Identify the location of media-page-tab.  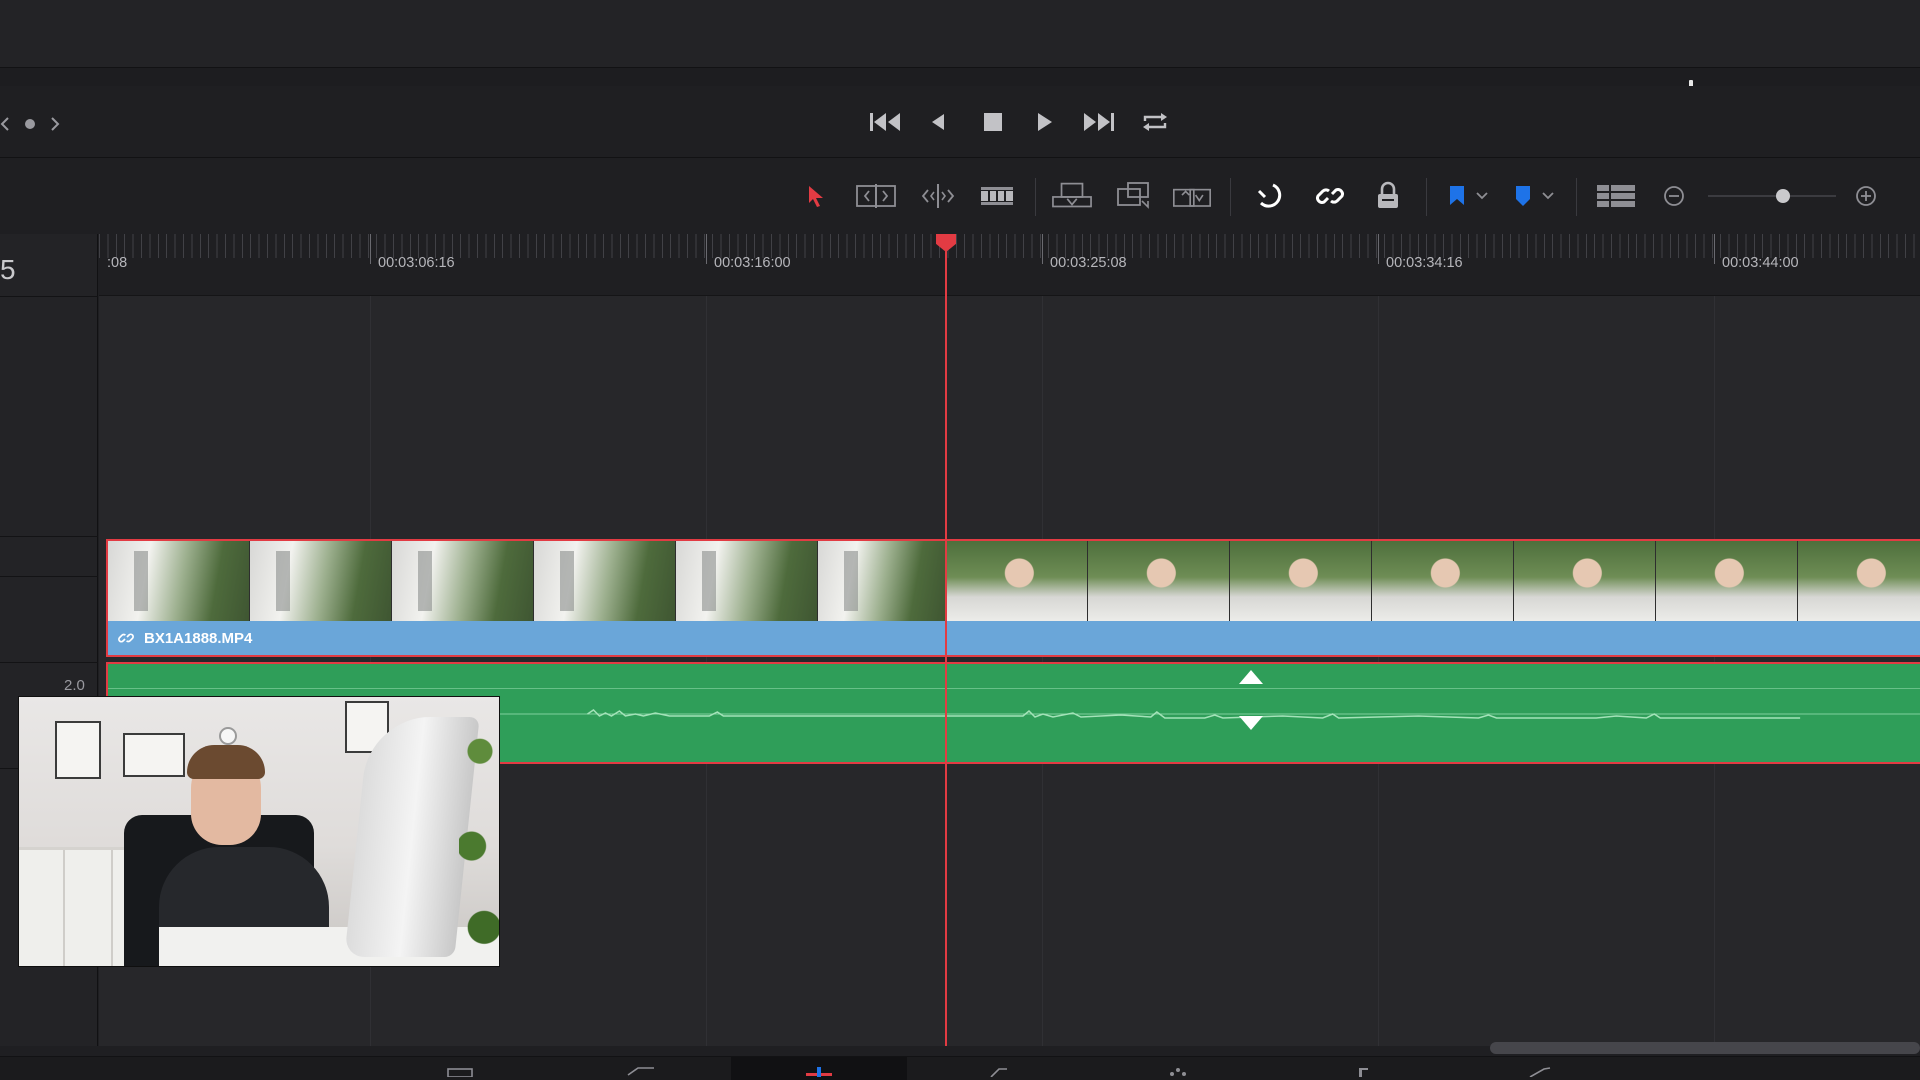
(460, 1068).